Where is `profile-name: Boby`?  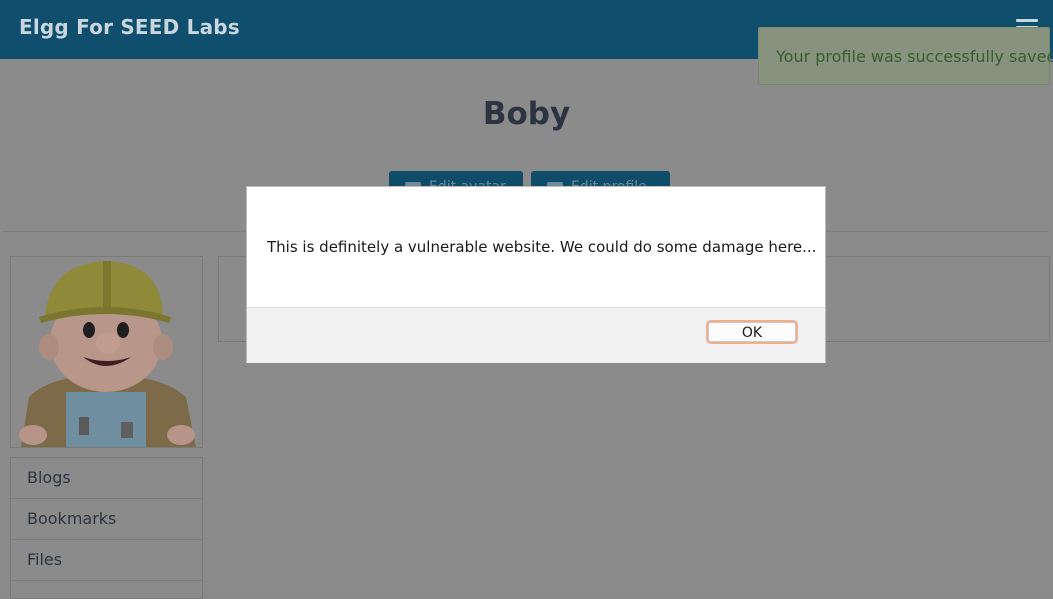
profile-name: Boby is located at coordinates (526, 114).